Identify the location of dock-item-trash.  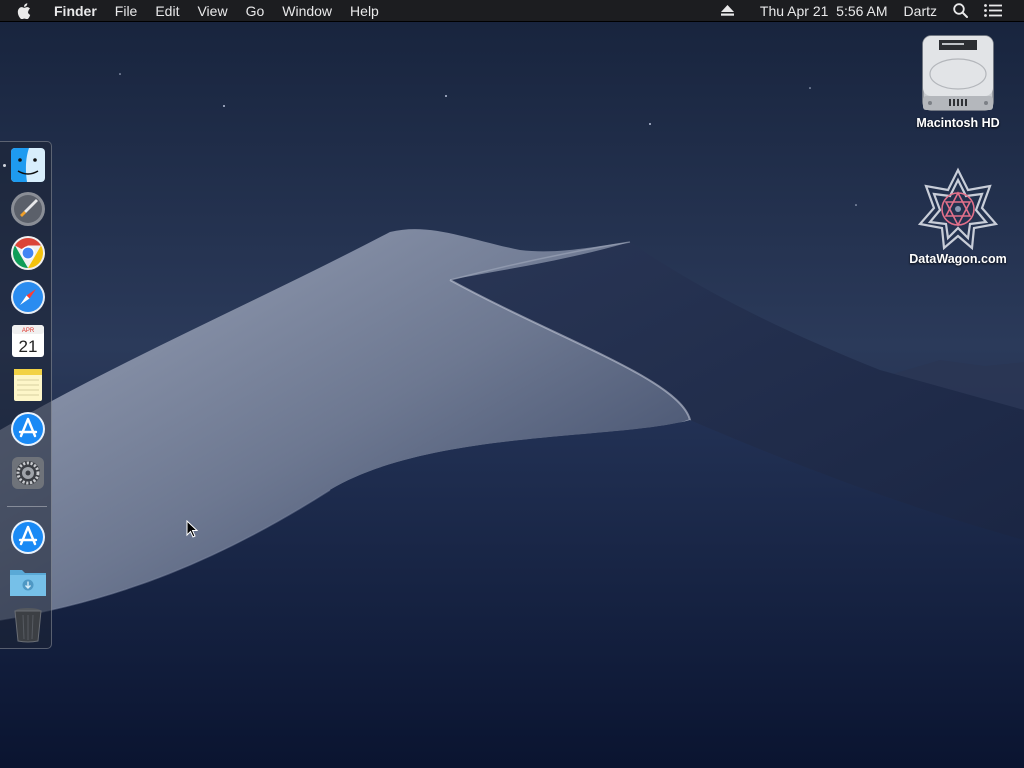
(28, 625).